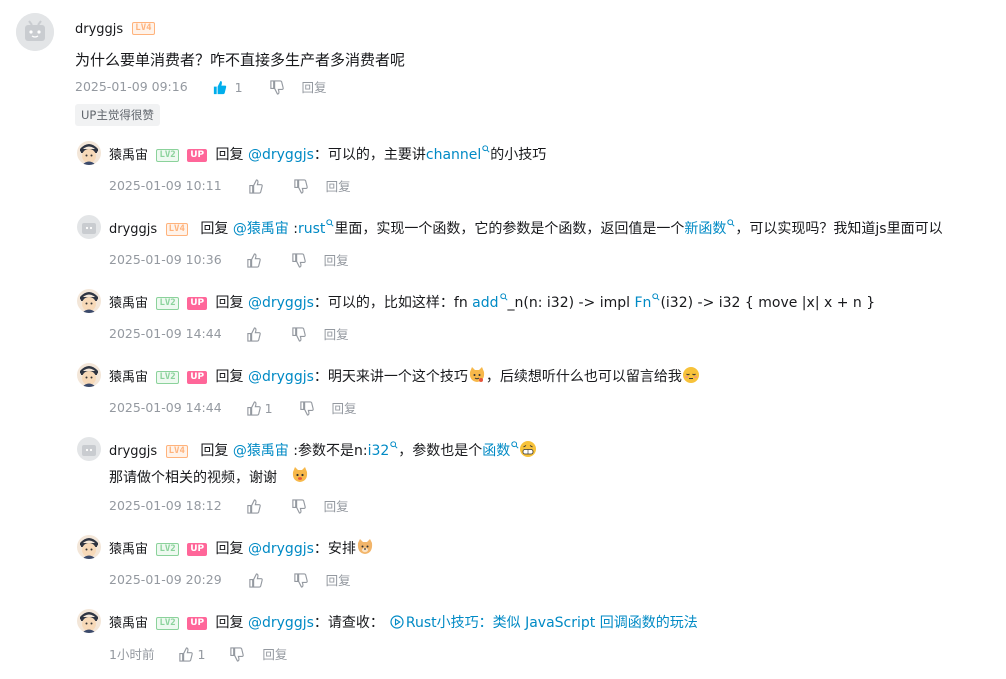 This screenshot has height=679, width=1006. What do you see at coordinates (518, 155) in the screenshot?
I see `reply-text: 的小技巧` at bounding box center [518, 155].